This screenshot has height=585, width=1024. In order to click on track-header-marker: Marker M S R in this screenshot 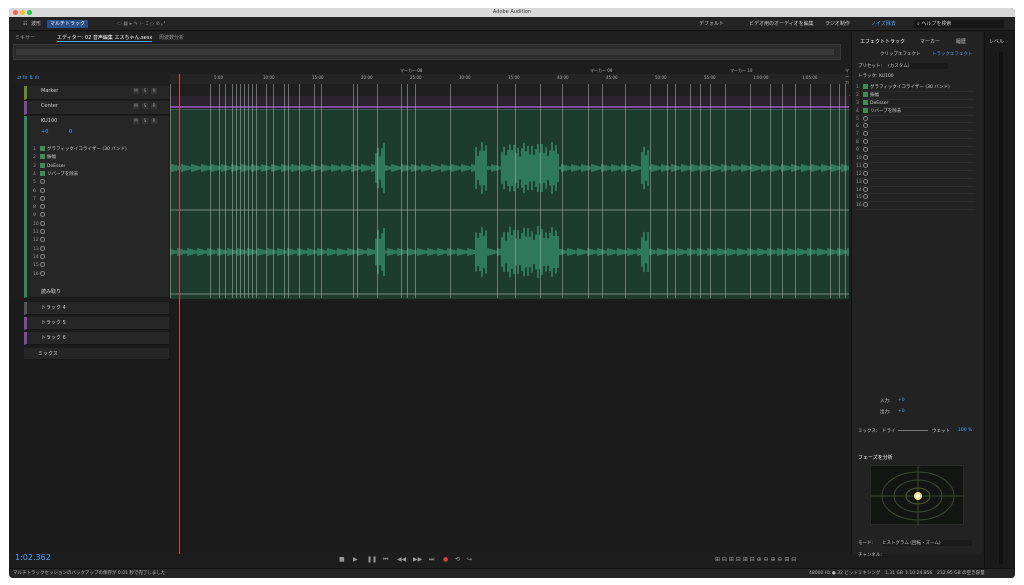, I will do `click(96, 93)`.